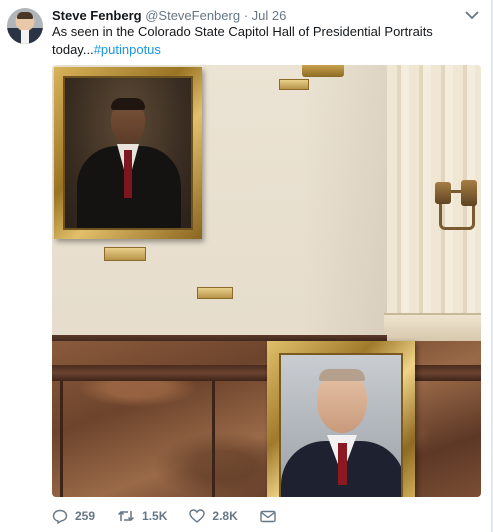 The width and height of the screenshot is (493, 532). I want to click on tweet-actions: 259 1.5K 2.8K, so click(178, 516).